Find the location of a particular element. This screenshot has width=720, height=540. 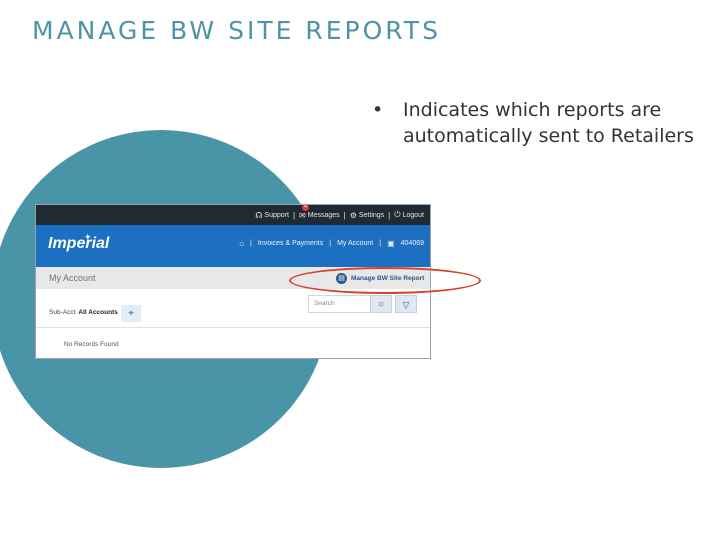

divider is located at coordinates (233, 327).